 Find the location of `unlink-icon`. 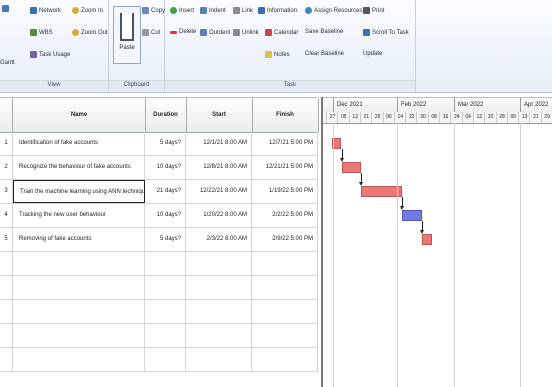

unlink-icon is located at coordinates (236, 32).